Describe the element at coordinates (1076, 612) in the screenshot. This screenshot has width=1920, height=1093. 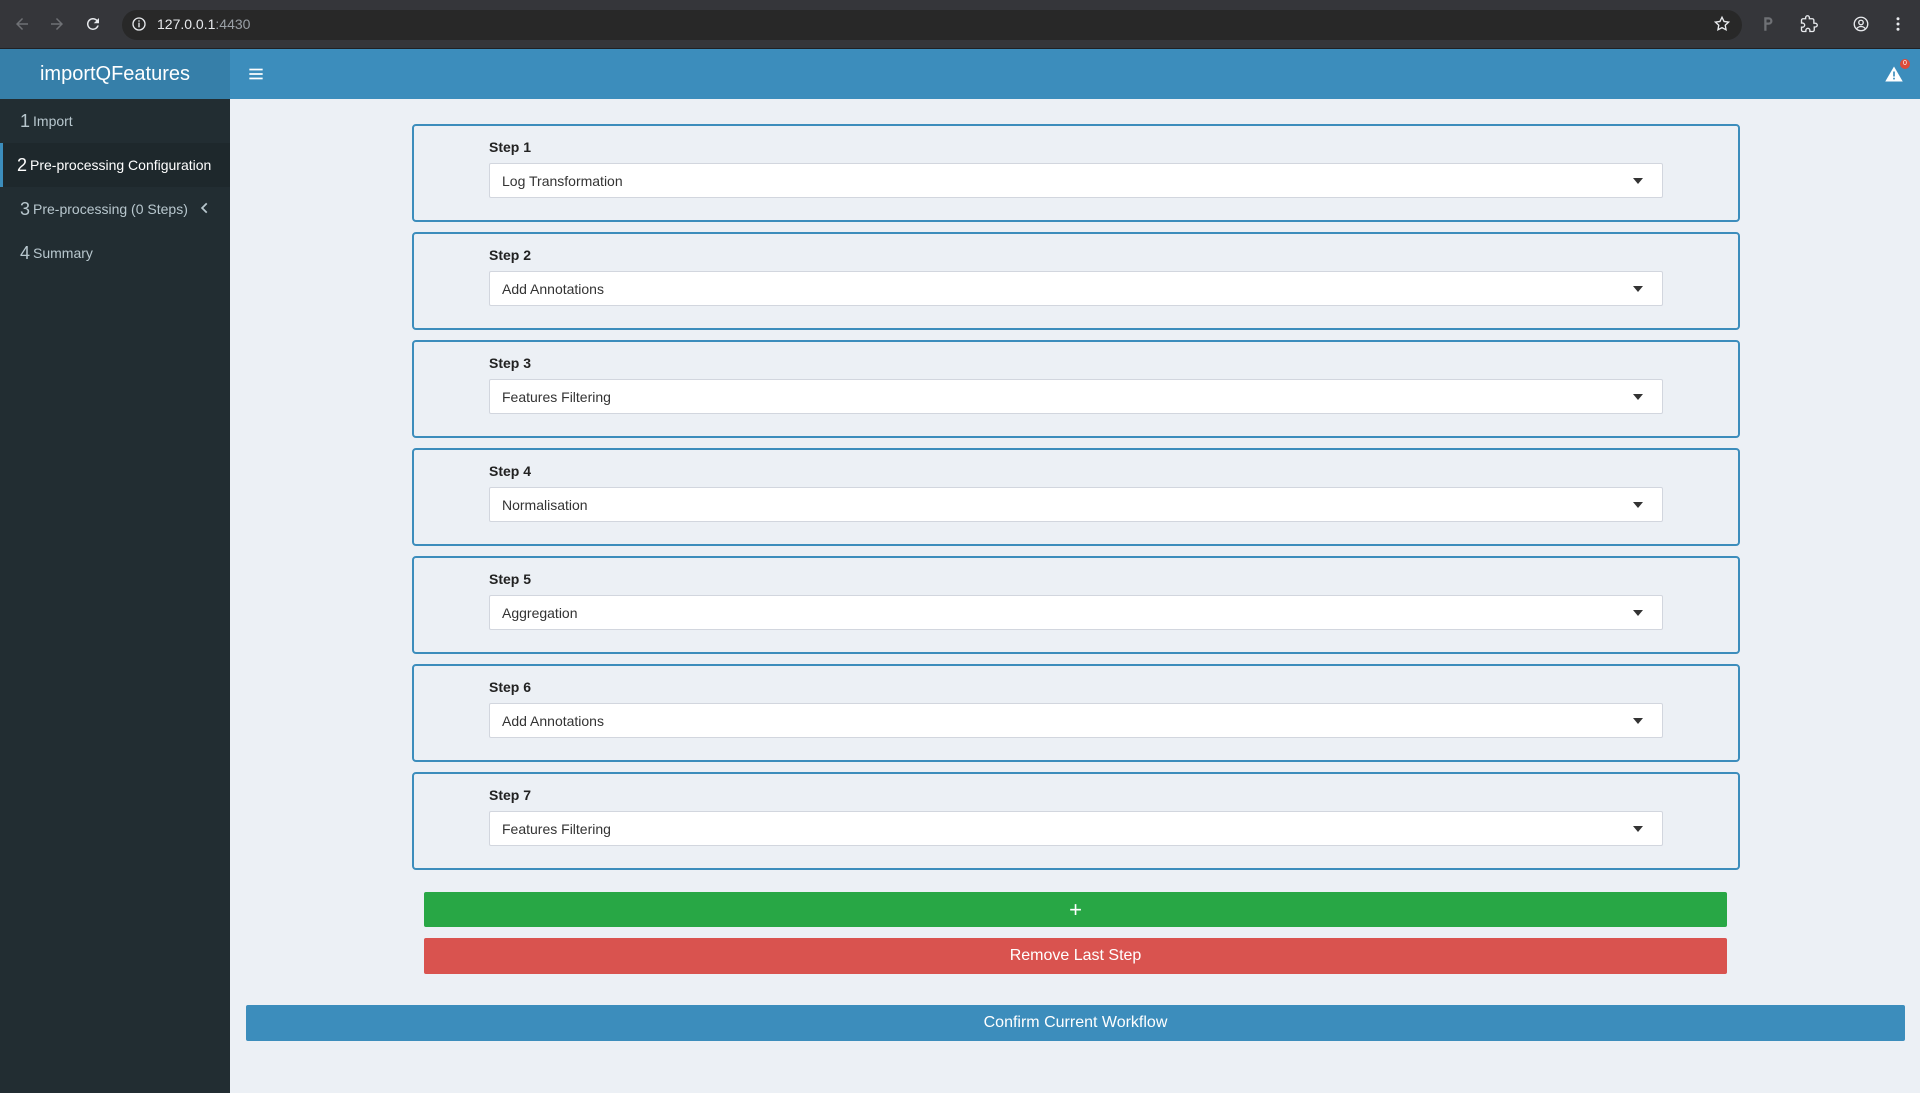
I see `step-select: Aggregation` at that location.